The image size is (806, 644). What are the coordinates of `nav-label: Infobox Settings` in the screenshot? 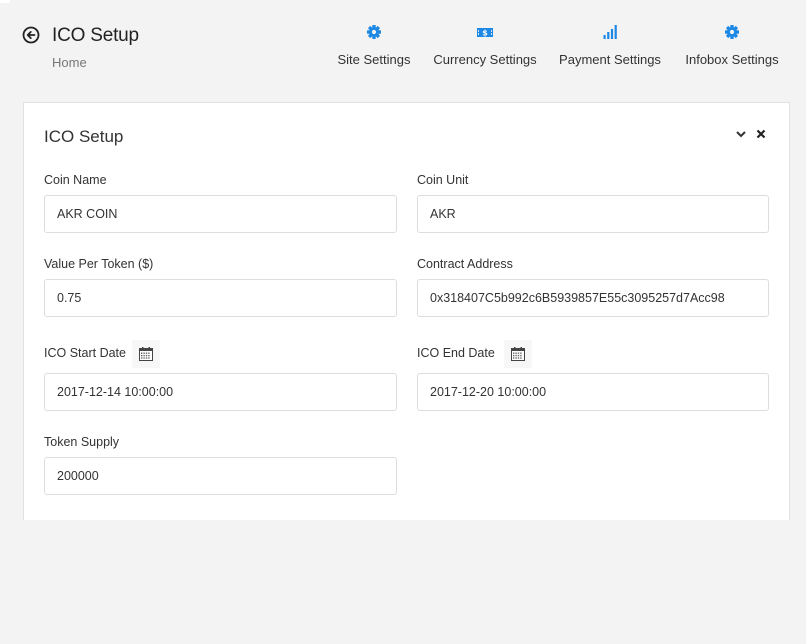 It's located at (732, 59).